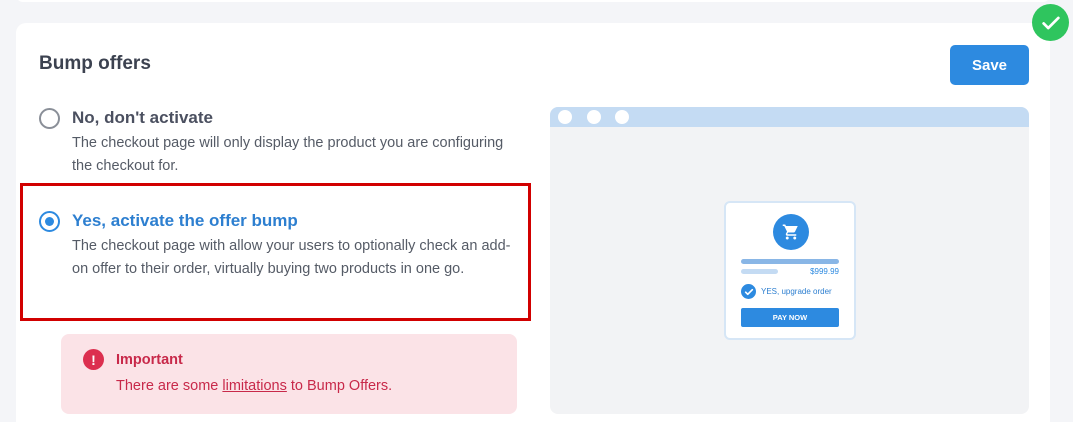 This screenshot has height=422, width=1073. I want to click on success-check-icon, so click(1050, 22).